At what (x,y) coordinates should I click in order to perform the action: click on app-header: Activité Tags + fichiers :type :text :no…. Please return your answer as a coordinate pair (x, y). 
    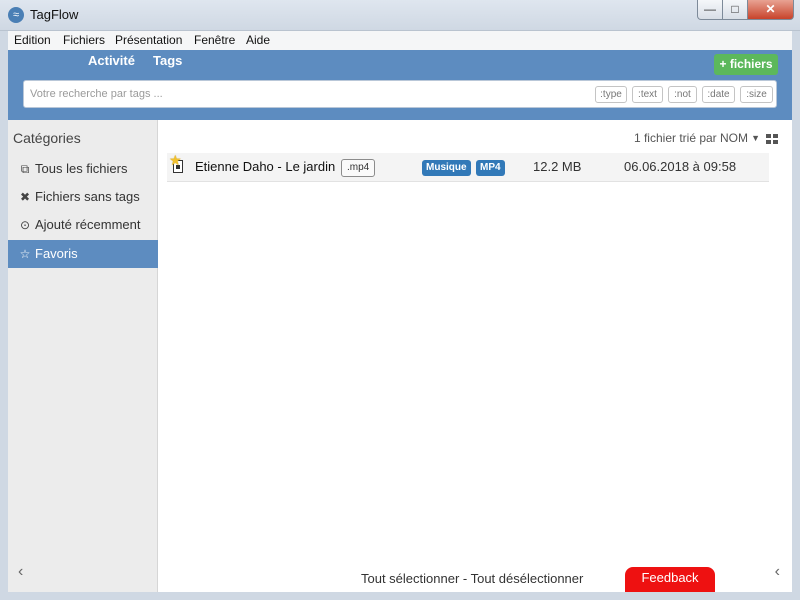
    Looking at the image, I should click on (400, 85).